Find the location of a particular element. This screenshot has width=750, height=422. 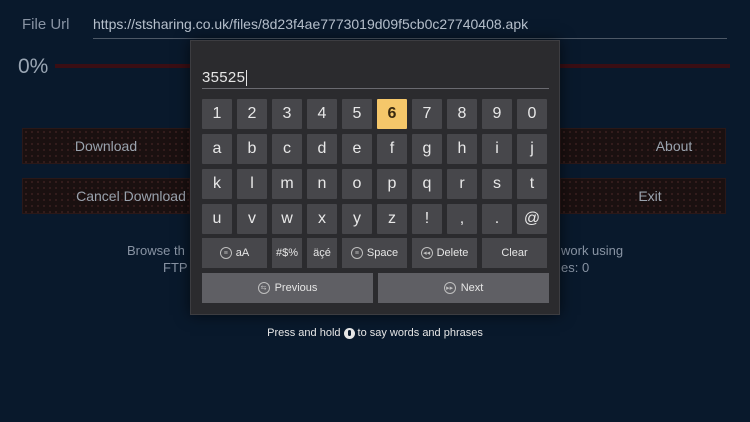

info-text-left: Browse th FTP is located at coordinates (157, 259).